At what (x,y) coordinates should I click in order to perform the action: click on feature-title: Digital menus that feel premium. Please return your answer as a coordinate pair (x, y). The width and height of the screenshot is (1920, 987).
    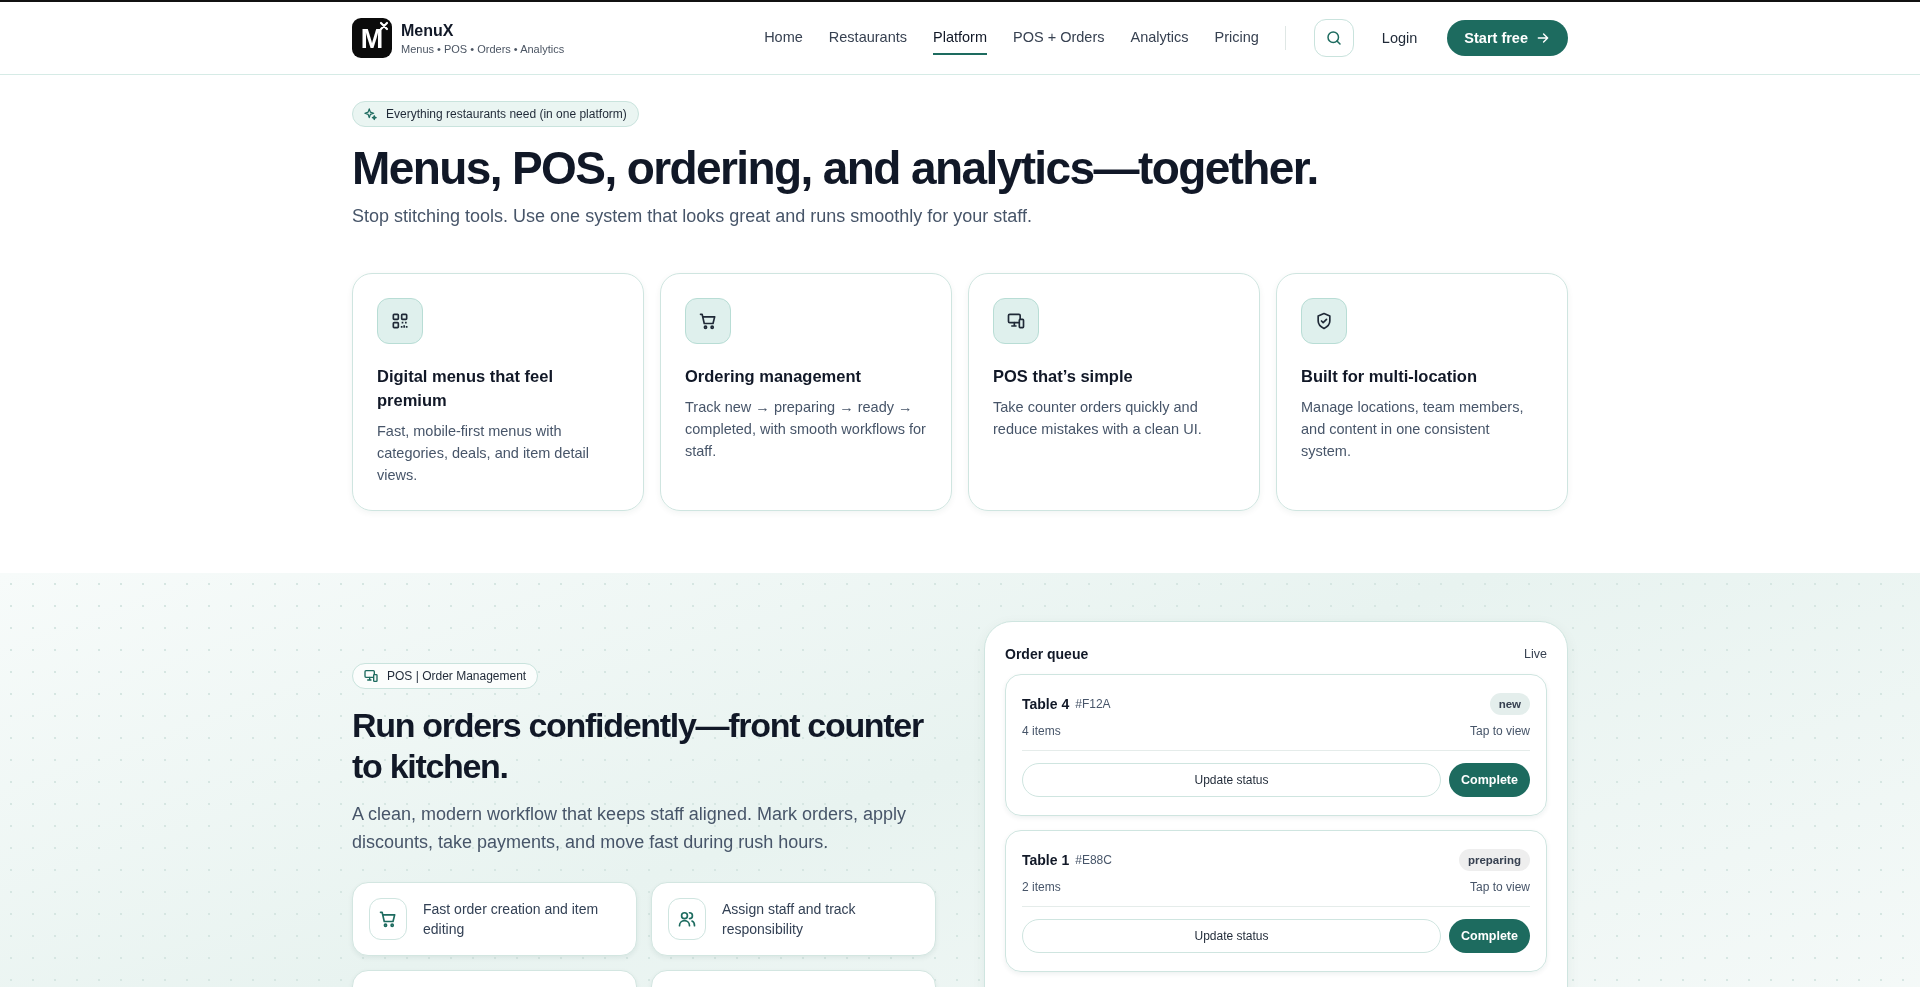
    Looking at the image, I should click on (466, 389).